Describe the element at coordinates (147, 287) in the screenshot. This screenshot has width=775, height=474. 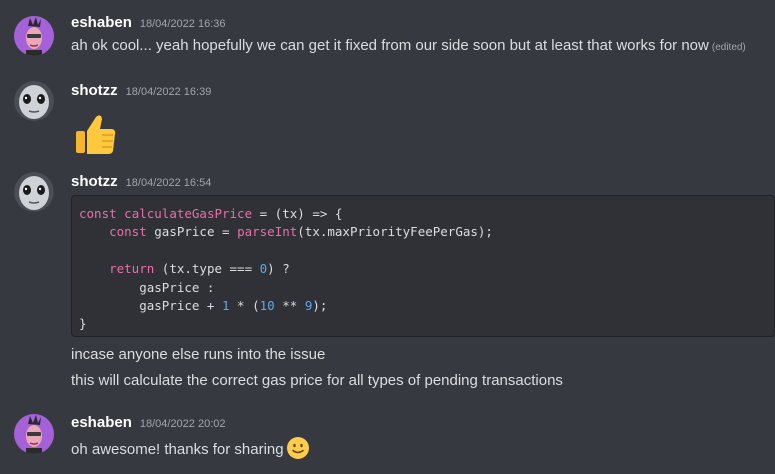
I see `code-line: gasPrice :` at that location.